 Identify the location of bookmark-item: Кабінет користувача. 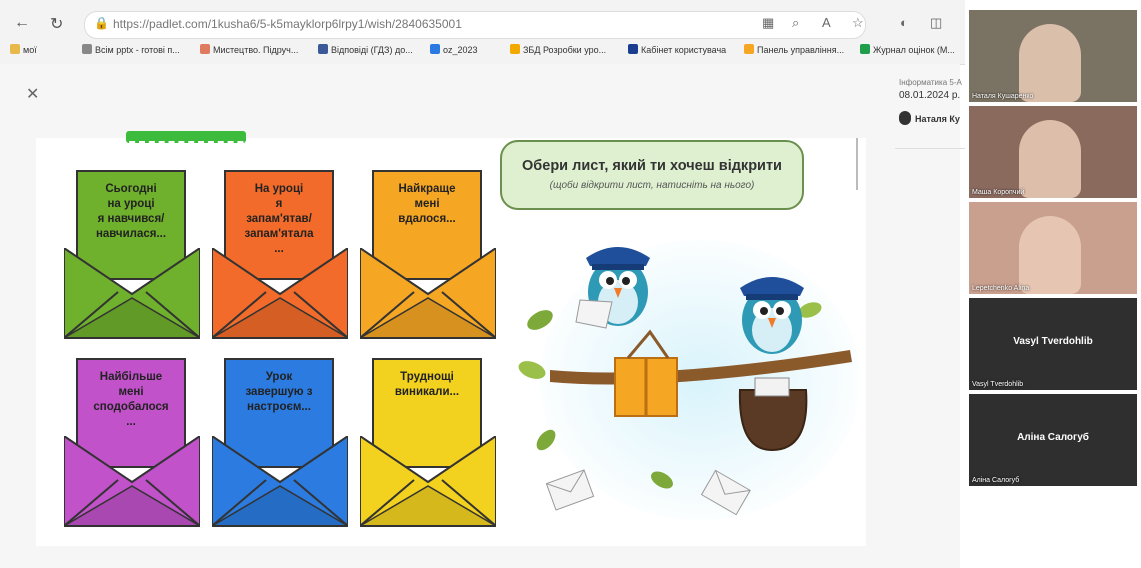
(677, 49).